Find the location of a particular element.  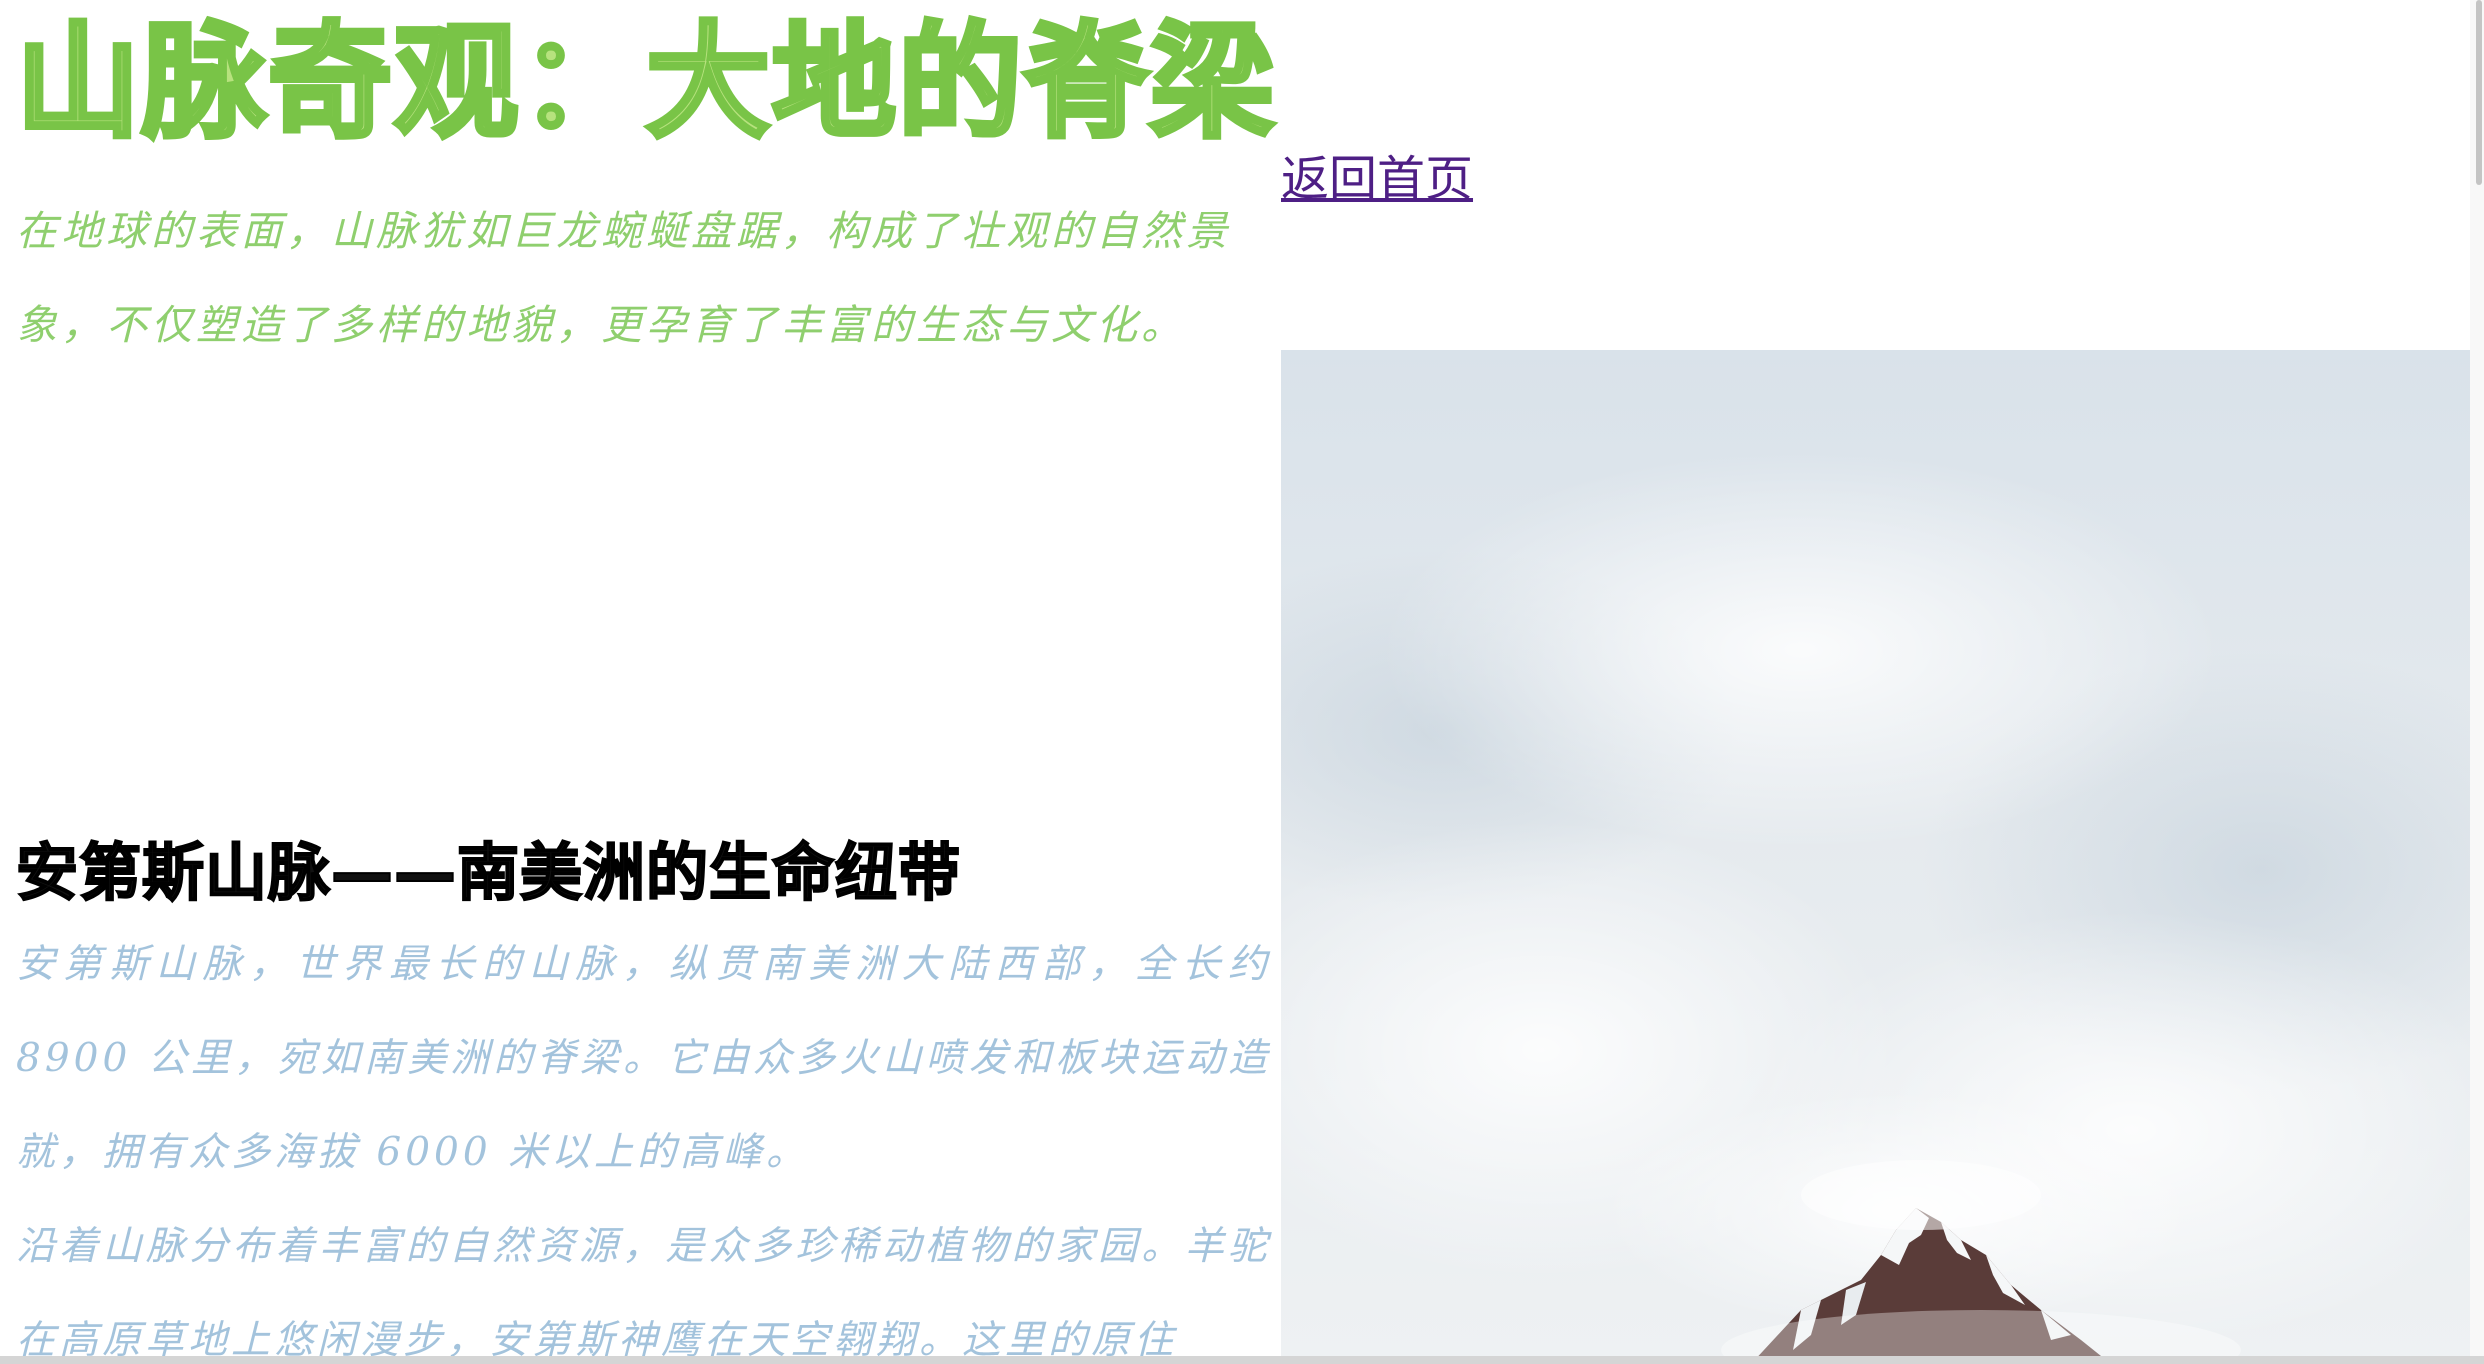

section-heading: 安第斯山脉——南美洲的生命纽带 is located at coordinates (488, 872).